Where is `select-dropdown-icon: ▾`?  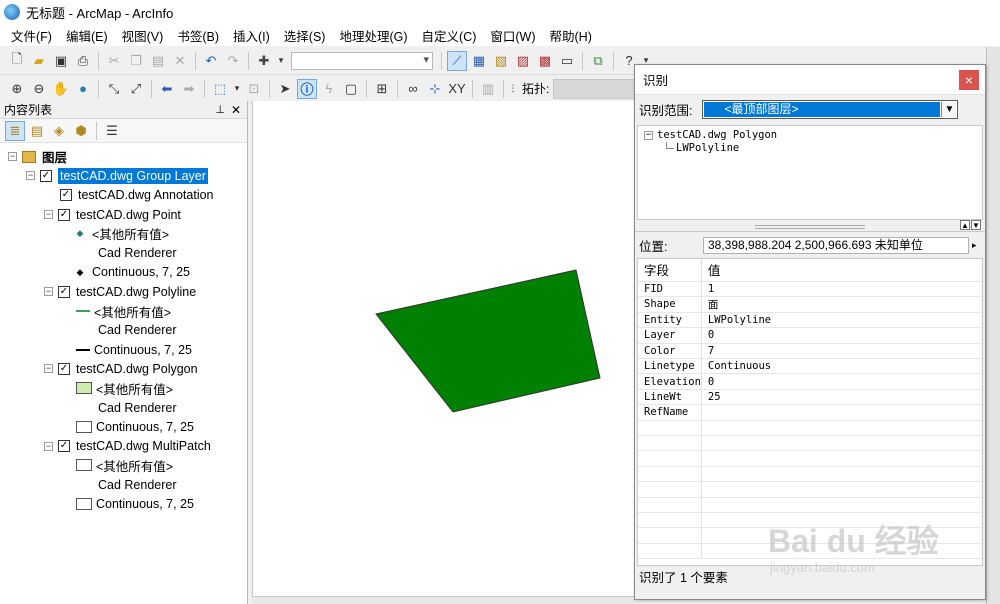
select-dropdown-icon: ▾ is located at coordinates (237, 89).